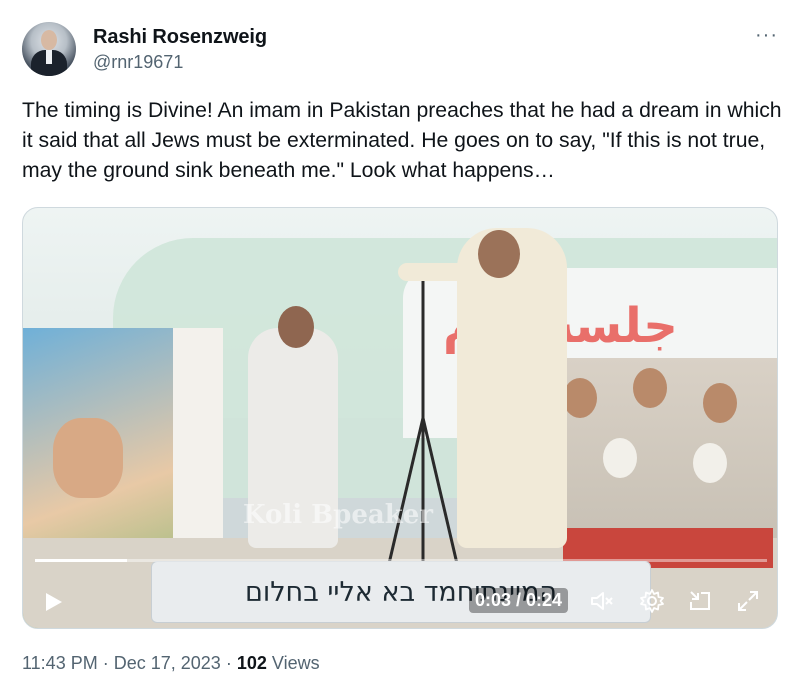 This screenshot has height=694, width=808. Describe the element at coordinates (295, 663) in the screenshot. I see `views-label: Views` at that location.